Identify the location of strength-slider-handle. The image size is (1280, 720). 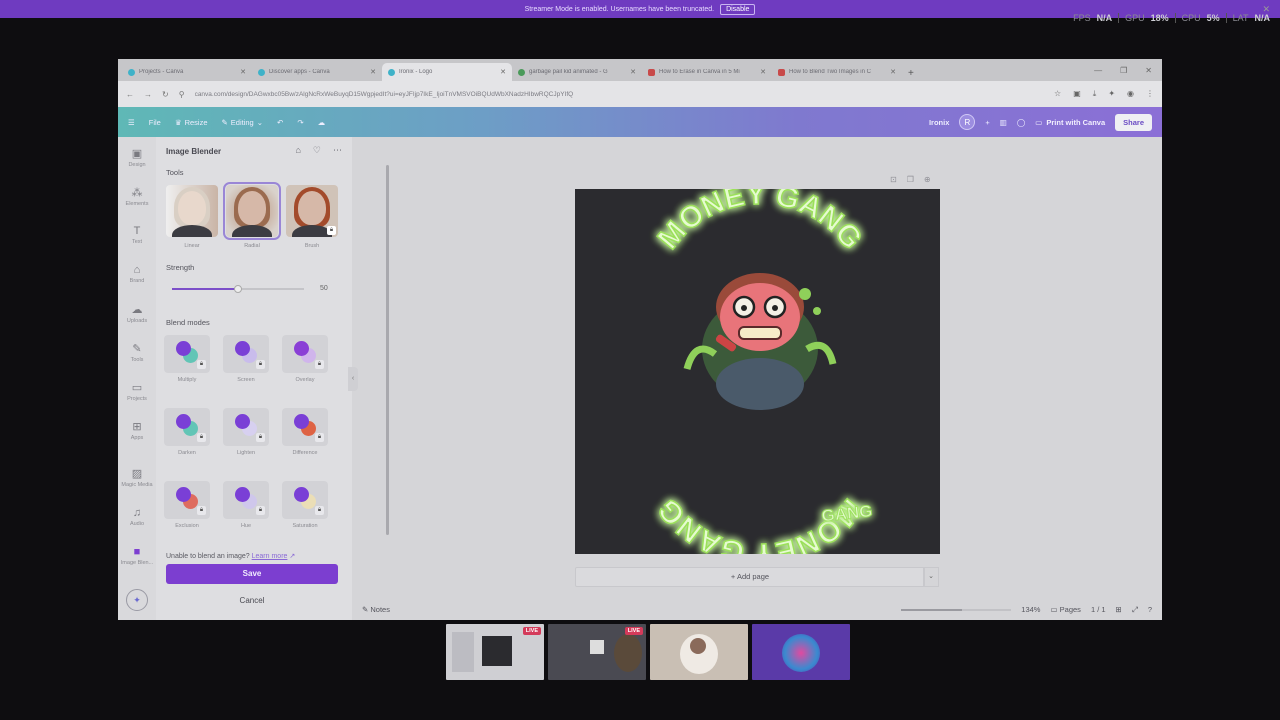
(238, 289).